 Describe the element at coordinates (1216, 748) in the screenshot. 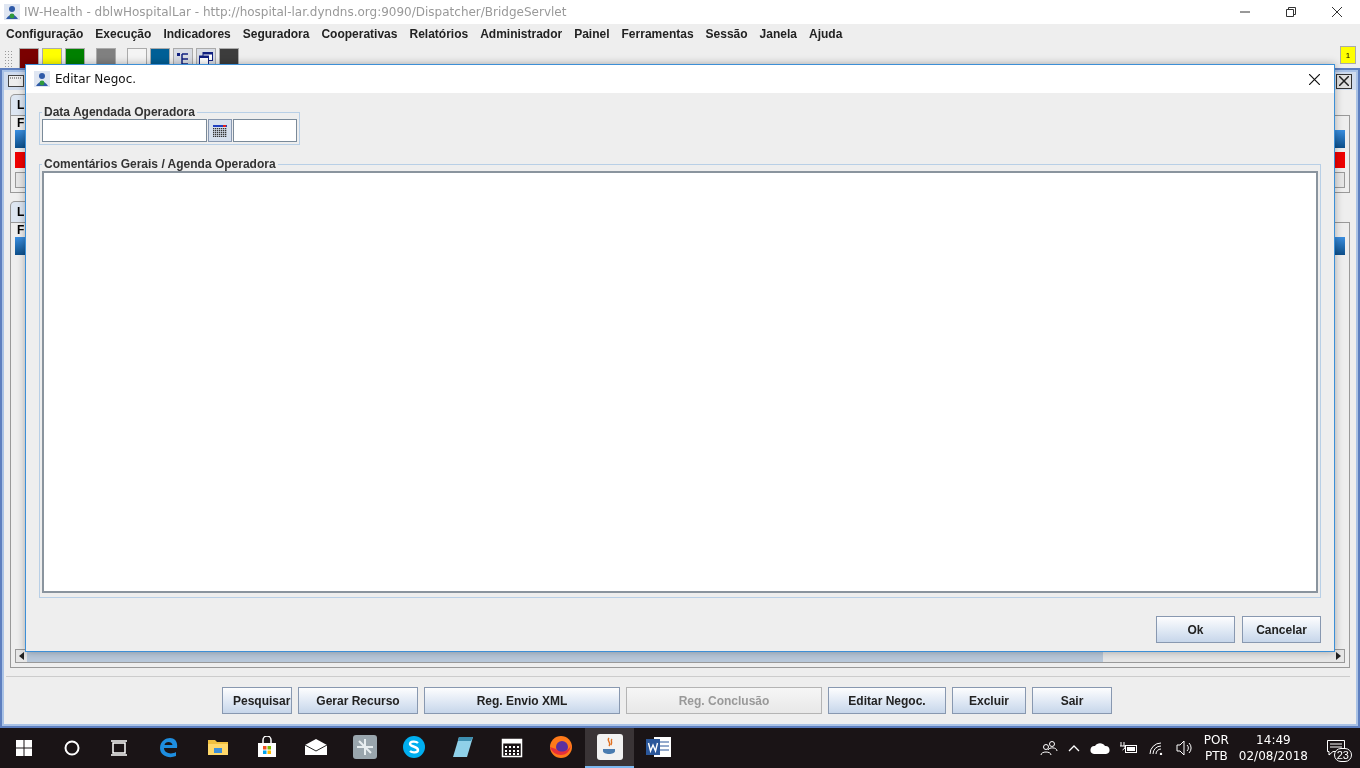

I see `input-language: POR PTB` at that location.